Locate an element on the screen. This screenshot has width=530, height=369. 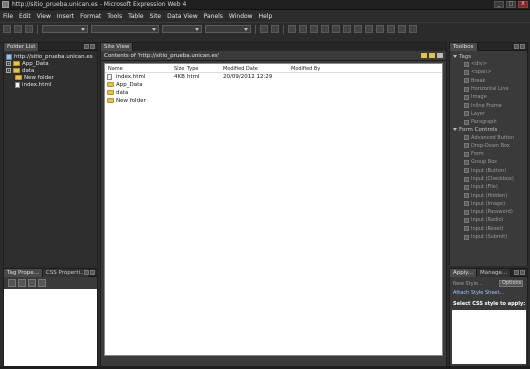
open-icon is located at coordinates (18, 29).